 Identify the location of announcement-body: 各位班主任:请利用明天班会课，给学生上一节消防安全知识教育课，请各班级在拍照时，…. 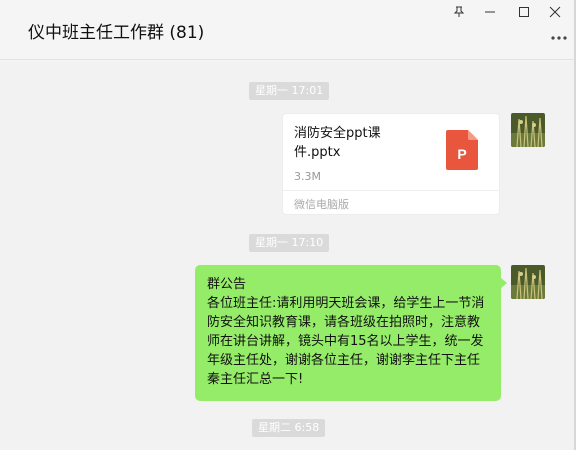
(346, 341).